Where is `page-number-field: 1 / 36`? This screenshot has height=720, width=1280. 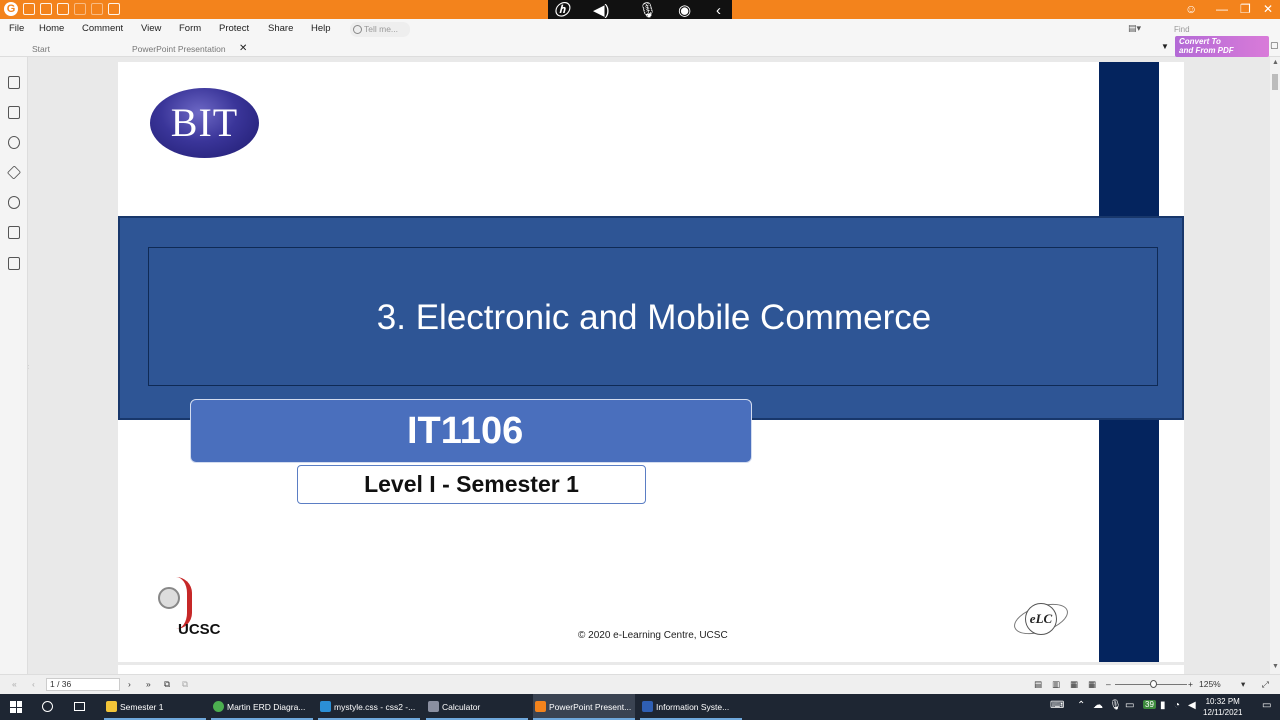
page-number-field: 1 / 36 is located at coordinates (83, 684).